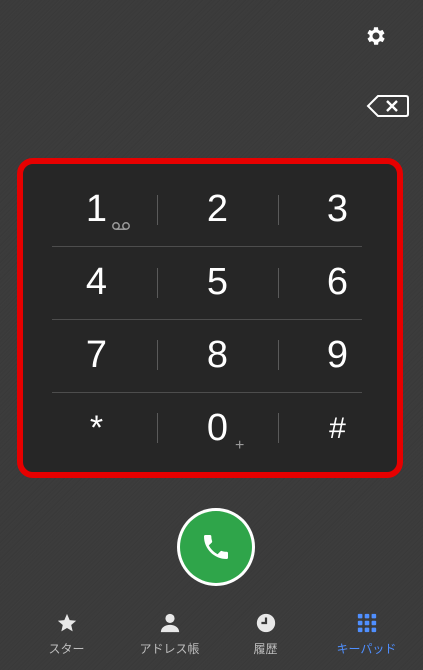 Image resolution: width=423 pixels, height=670 pixels. What do you see at coordinates (376, 36) in the screenshot?
I see `gear-icon` at bounding box center [376, 36].